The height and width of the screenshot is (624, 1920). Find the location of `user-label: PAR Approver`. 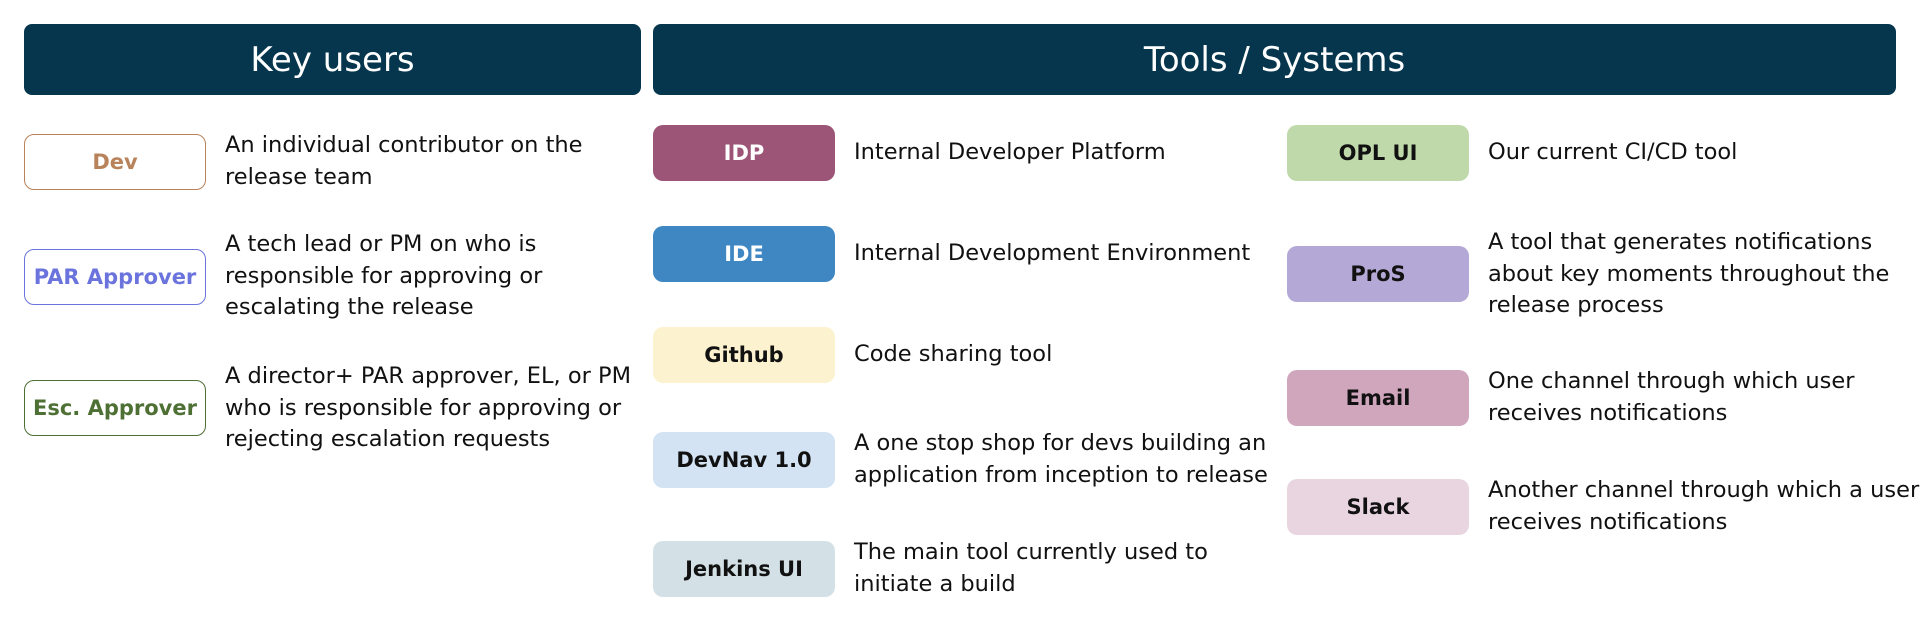

user-label: PAR Approver is located at coordinates (115, 277).